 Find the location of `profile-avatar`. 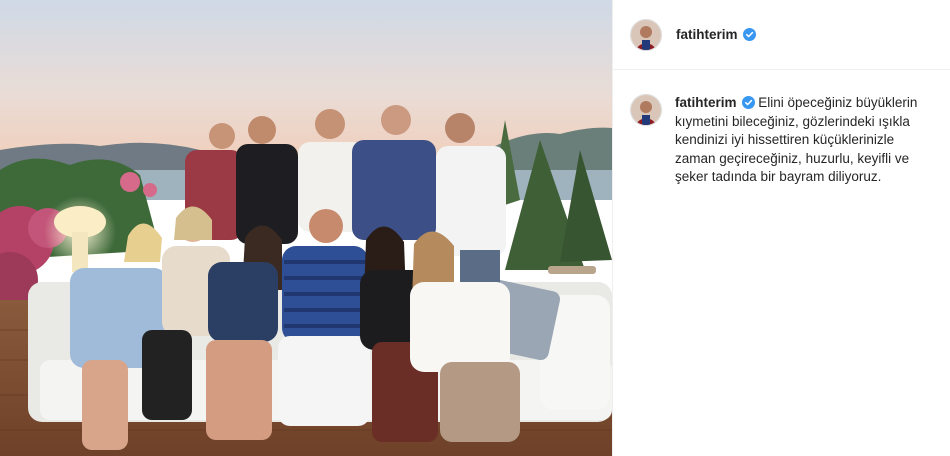

profile-avatar is located at coordinates (646, 34).